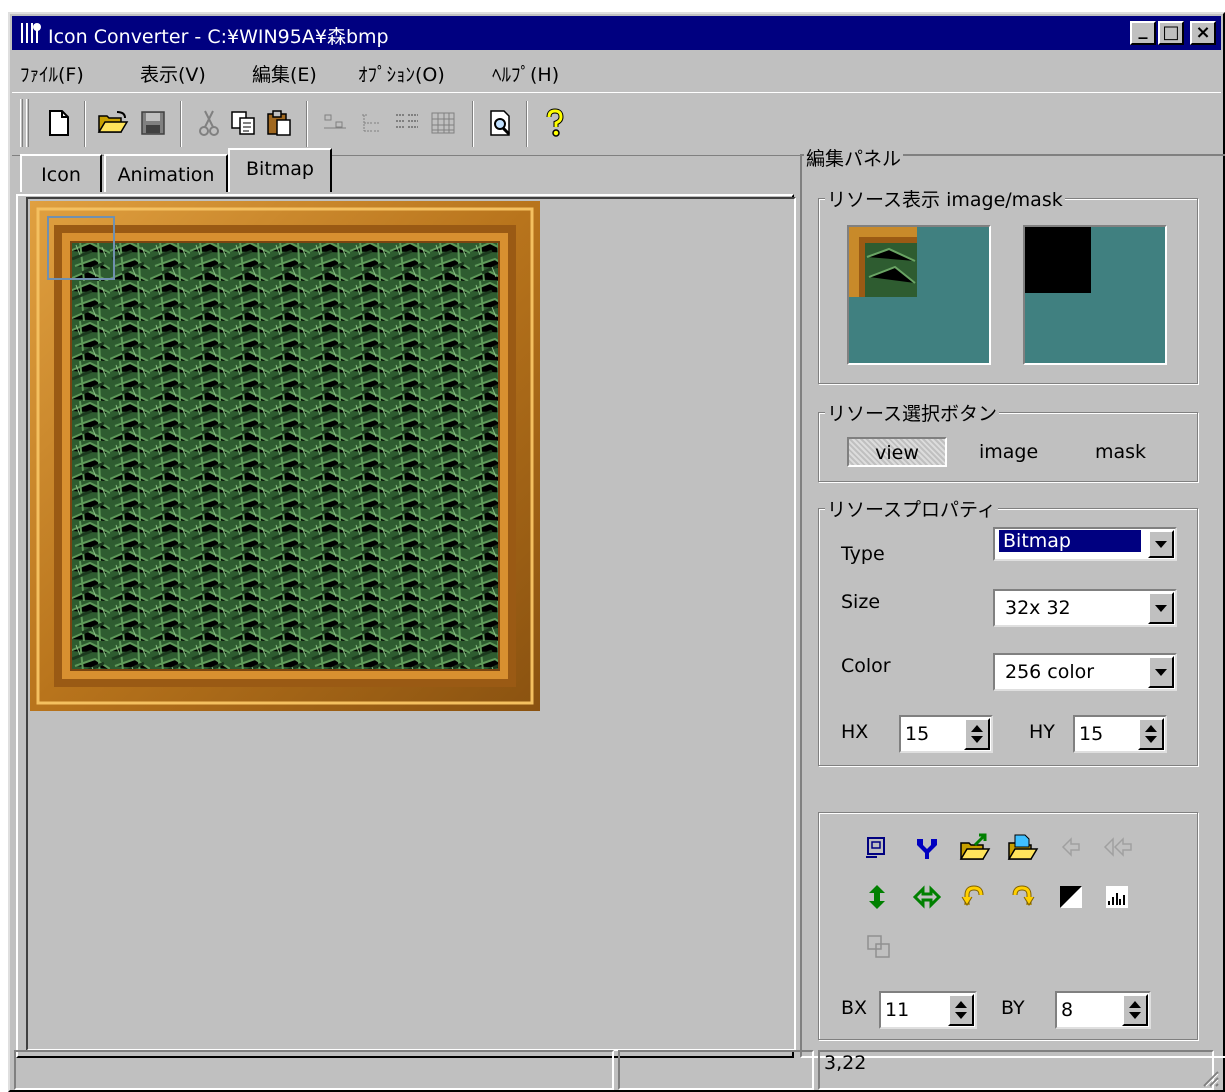  What do you see at coordinates (1117, 899) in the screenshot?
I see `histogram-button` at bounding box center [1117, 899].